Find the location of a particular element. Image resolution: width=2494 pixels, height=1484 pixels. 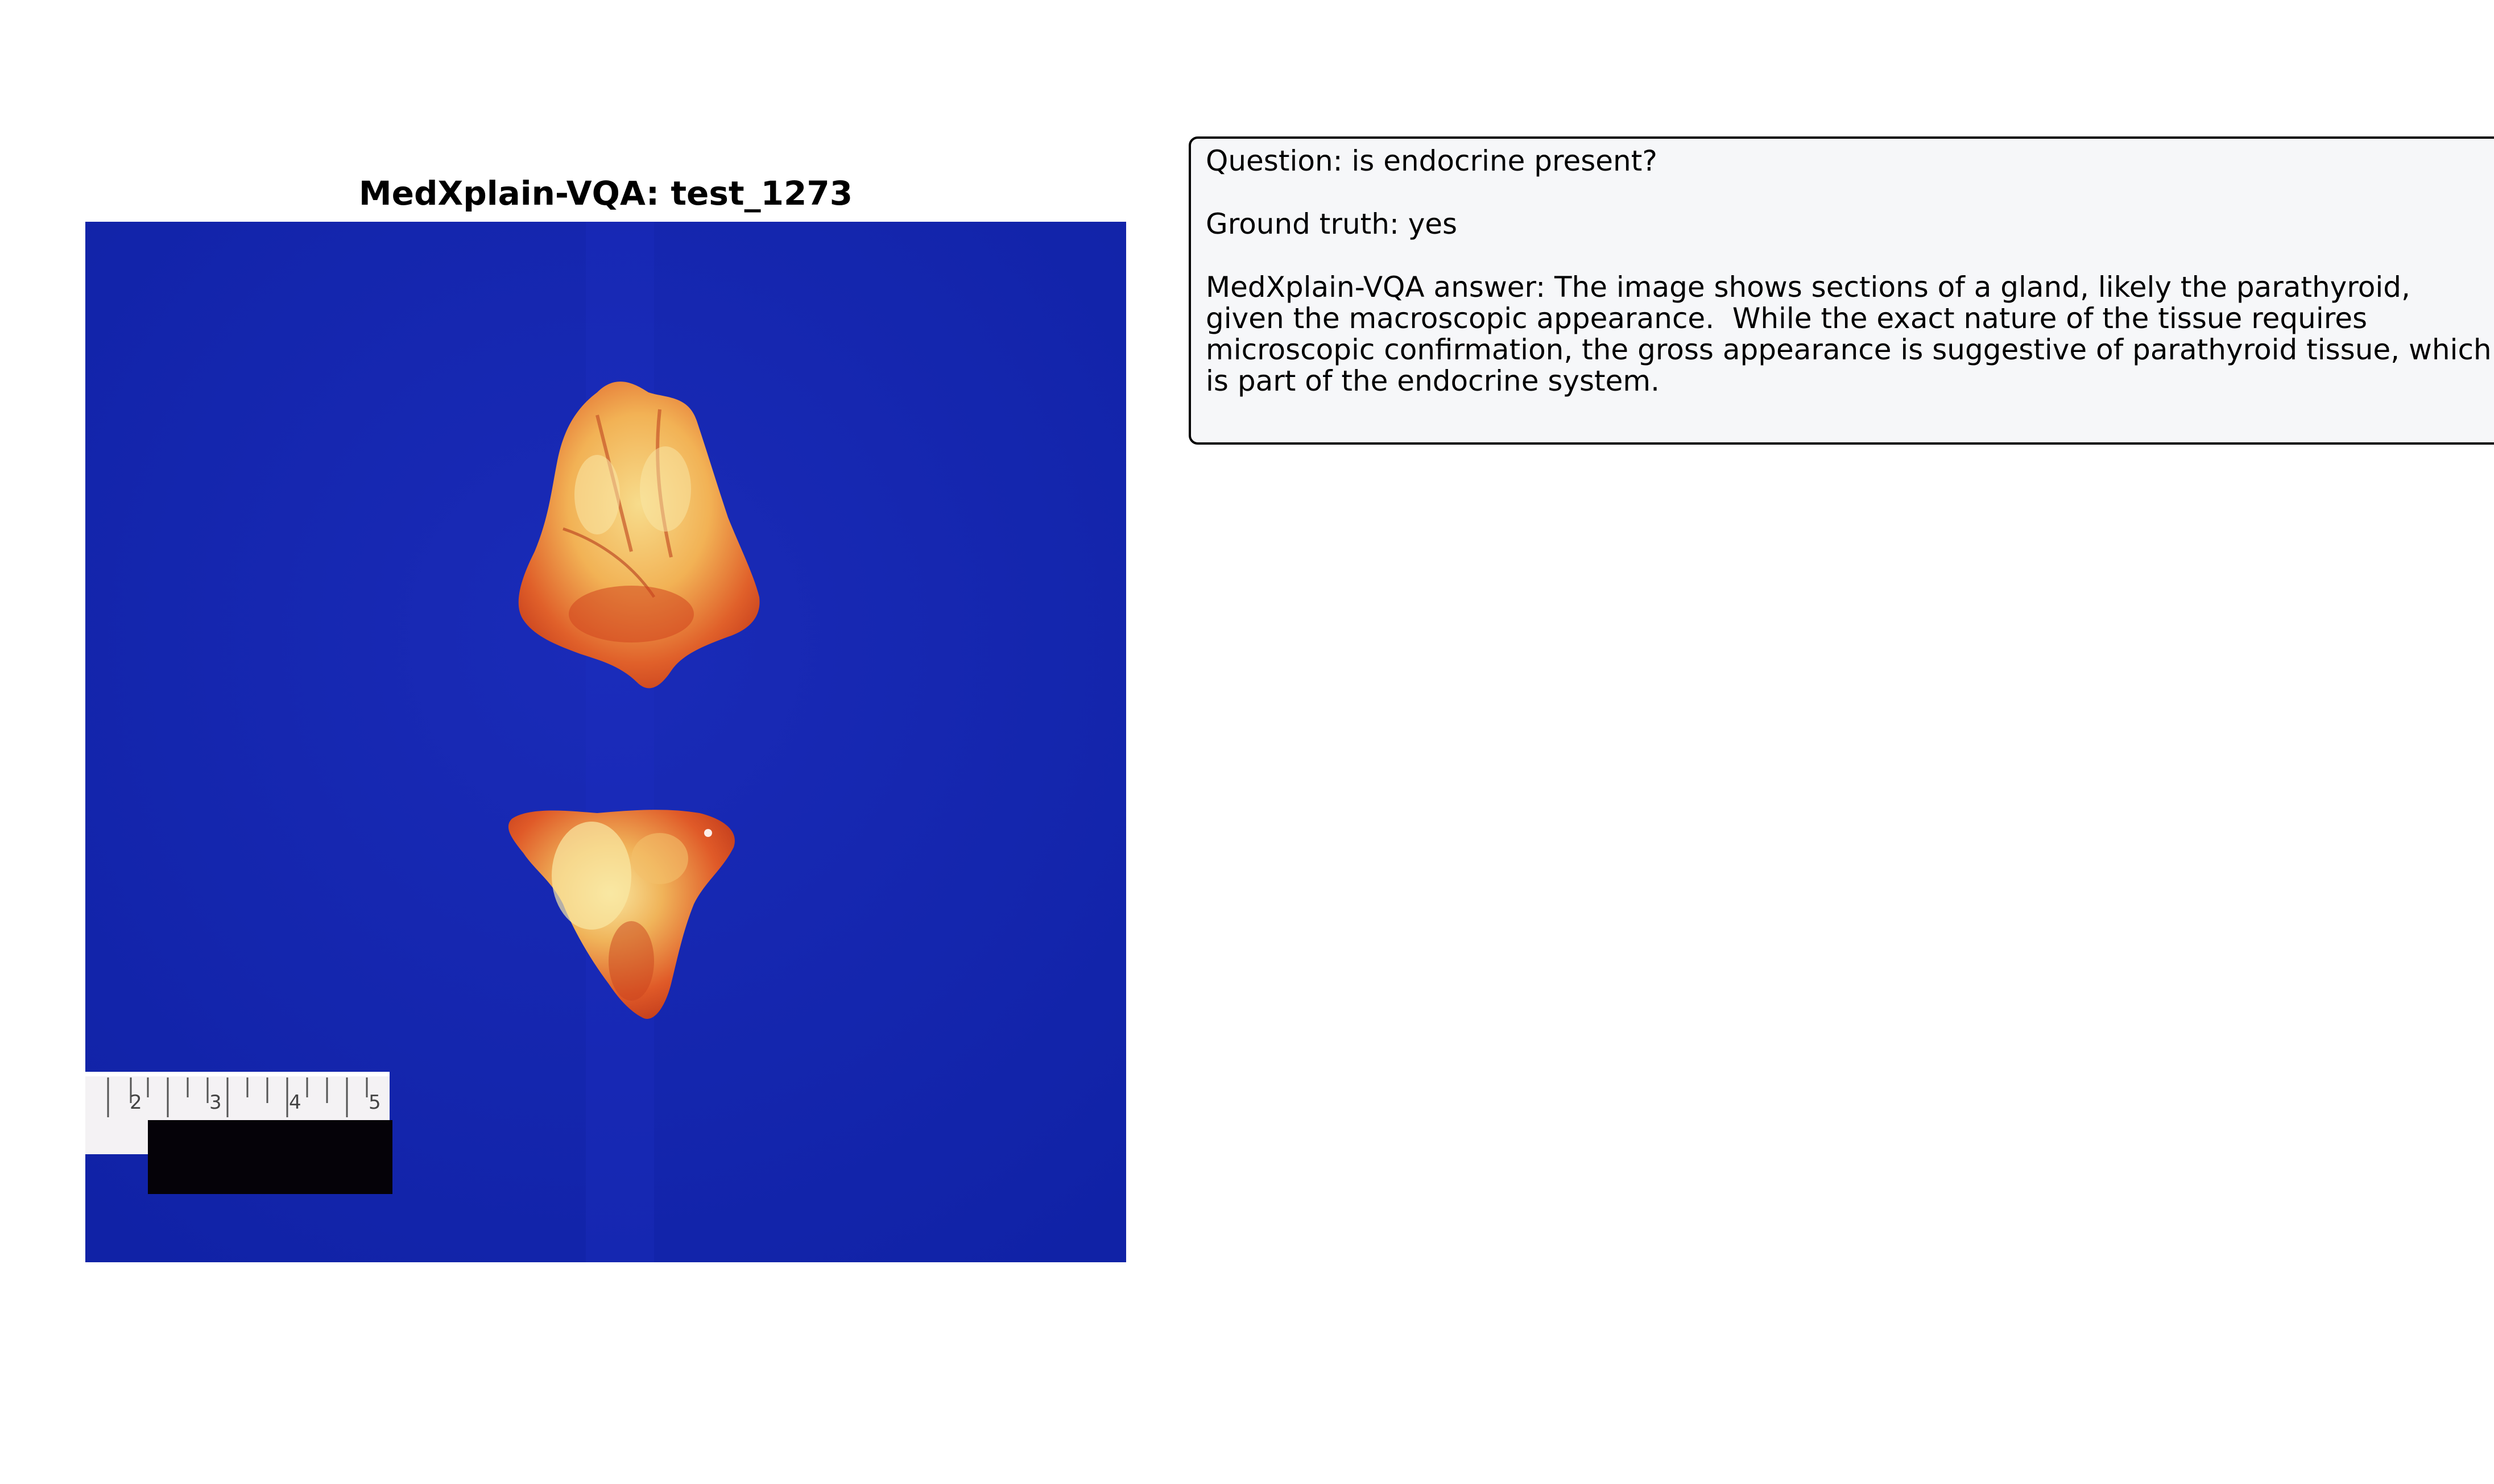

figure-title: MedXplain-VQA: test_1273 is located at coordinates (605, 193).